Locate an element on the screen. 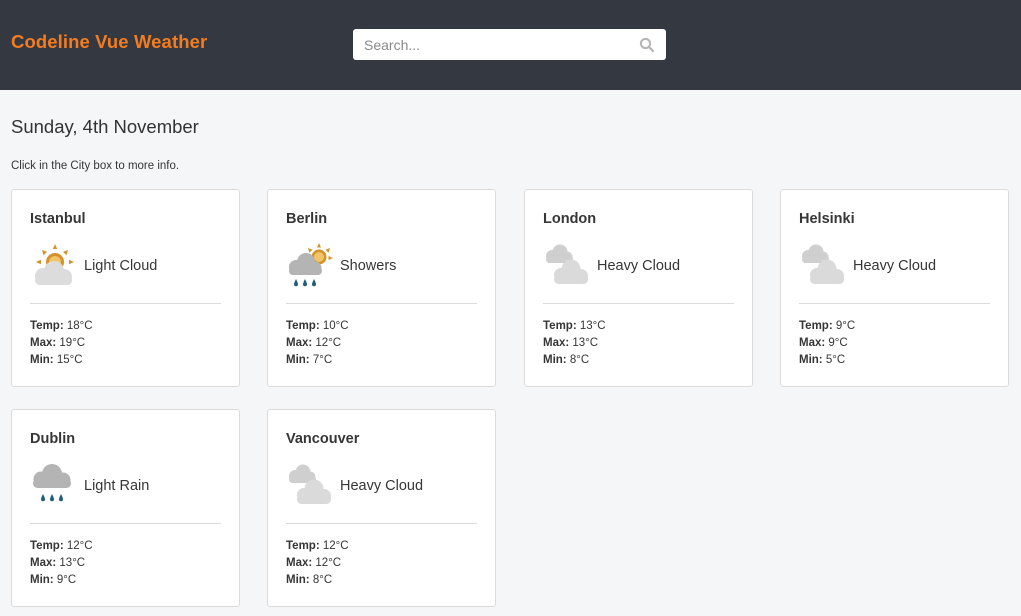 This screenshot has height=616, width=1021. min-stat: Min: 7°C is located at coordinates (309, 360).